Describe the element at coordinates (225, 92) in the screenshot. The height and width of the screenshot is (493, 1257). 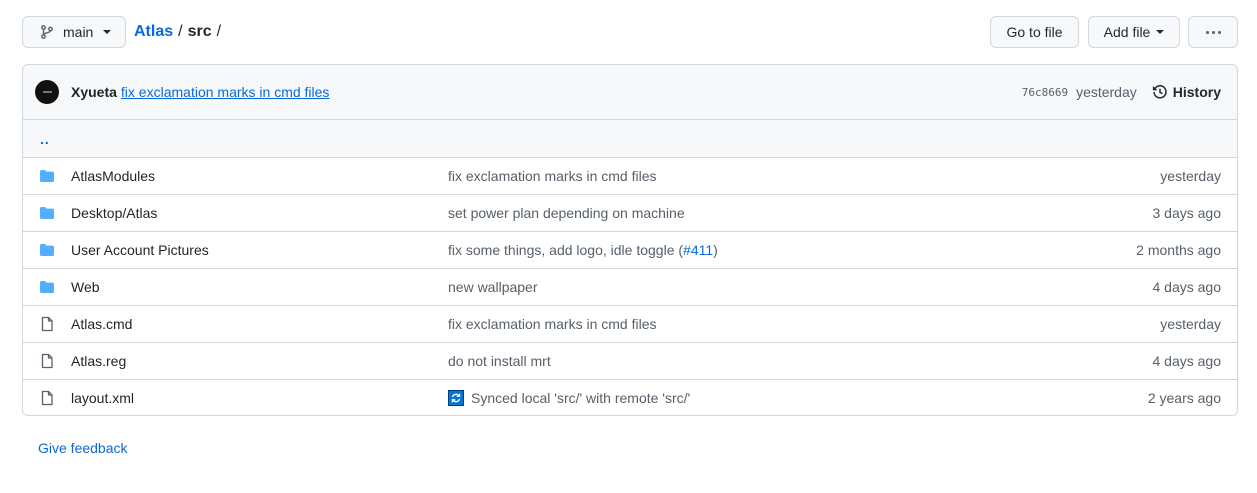
I see `commit-message-link: fix exclamation marks in cmd files` at that location.